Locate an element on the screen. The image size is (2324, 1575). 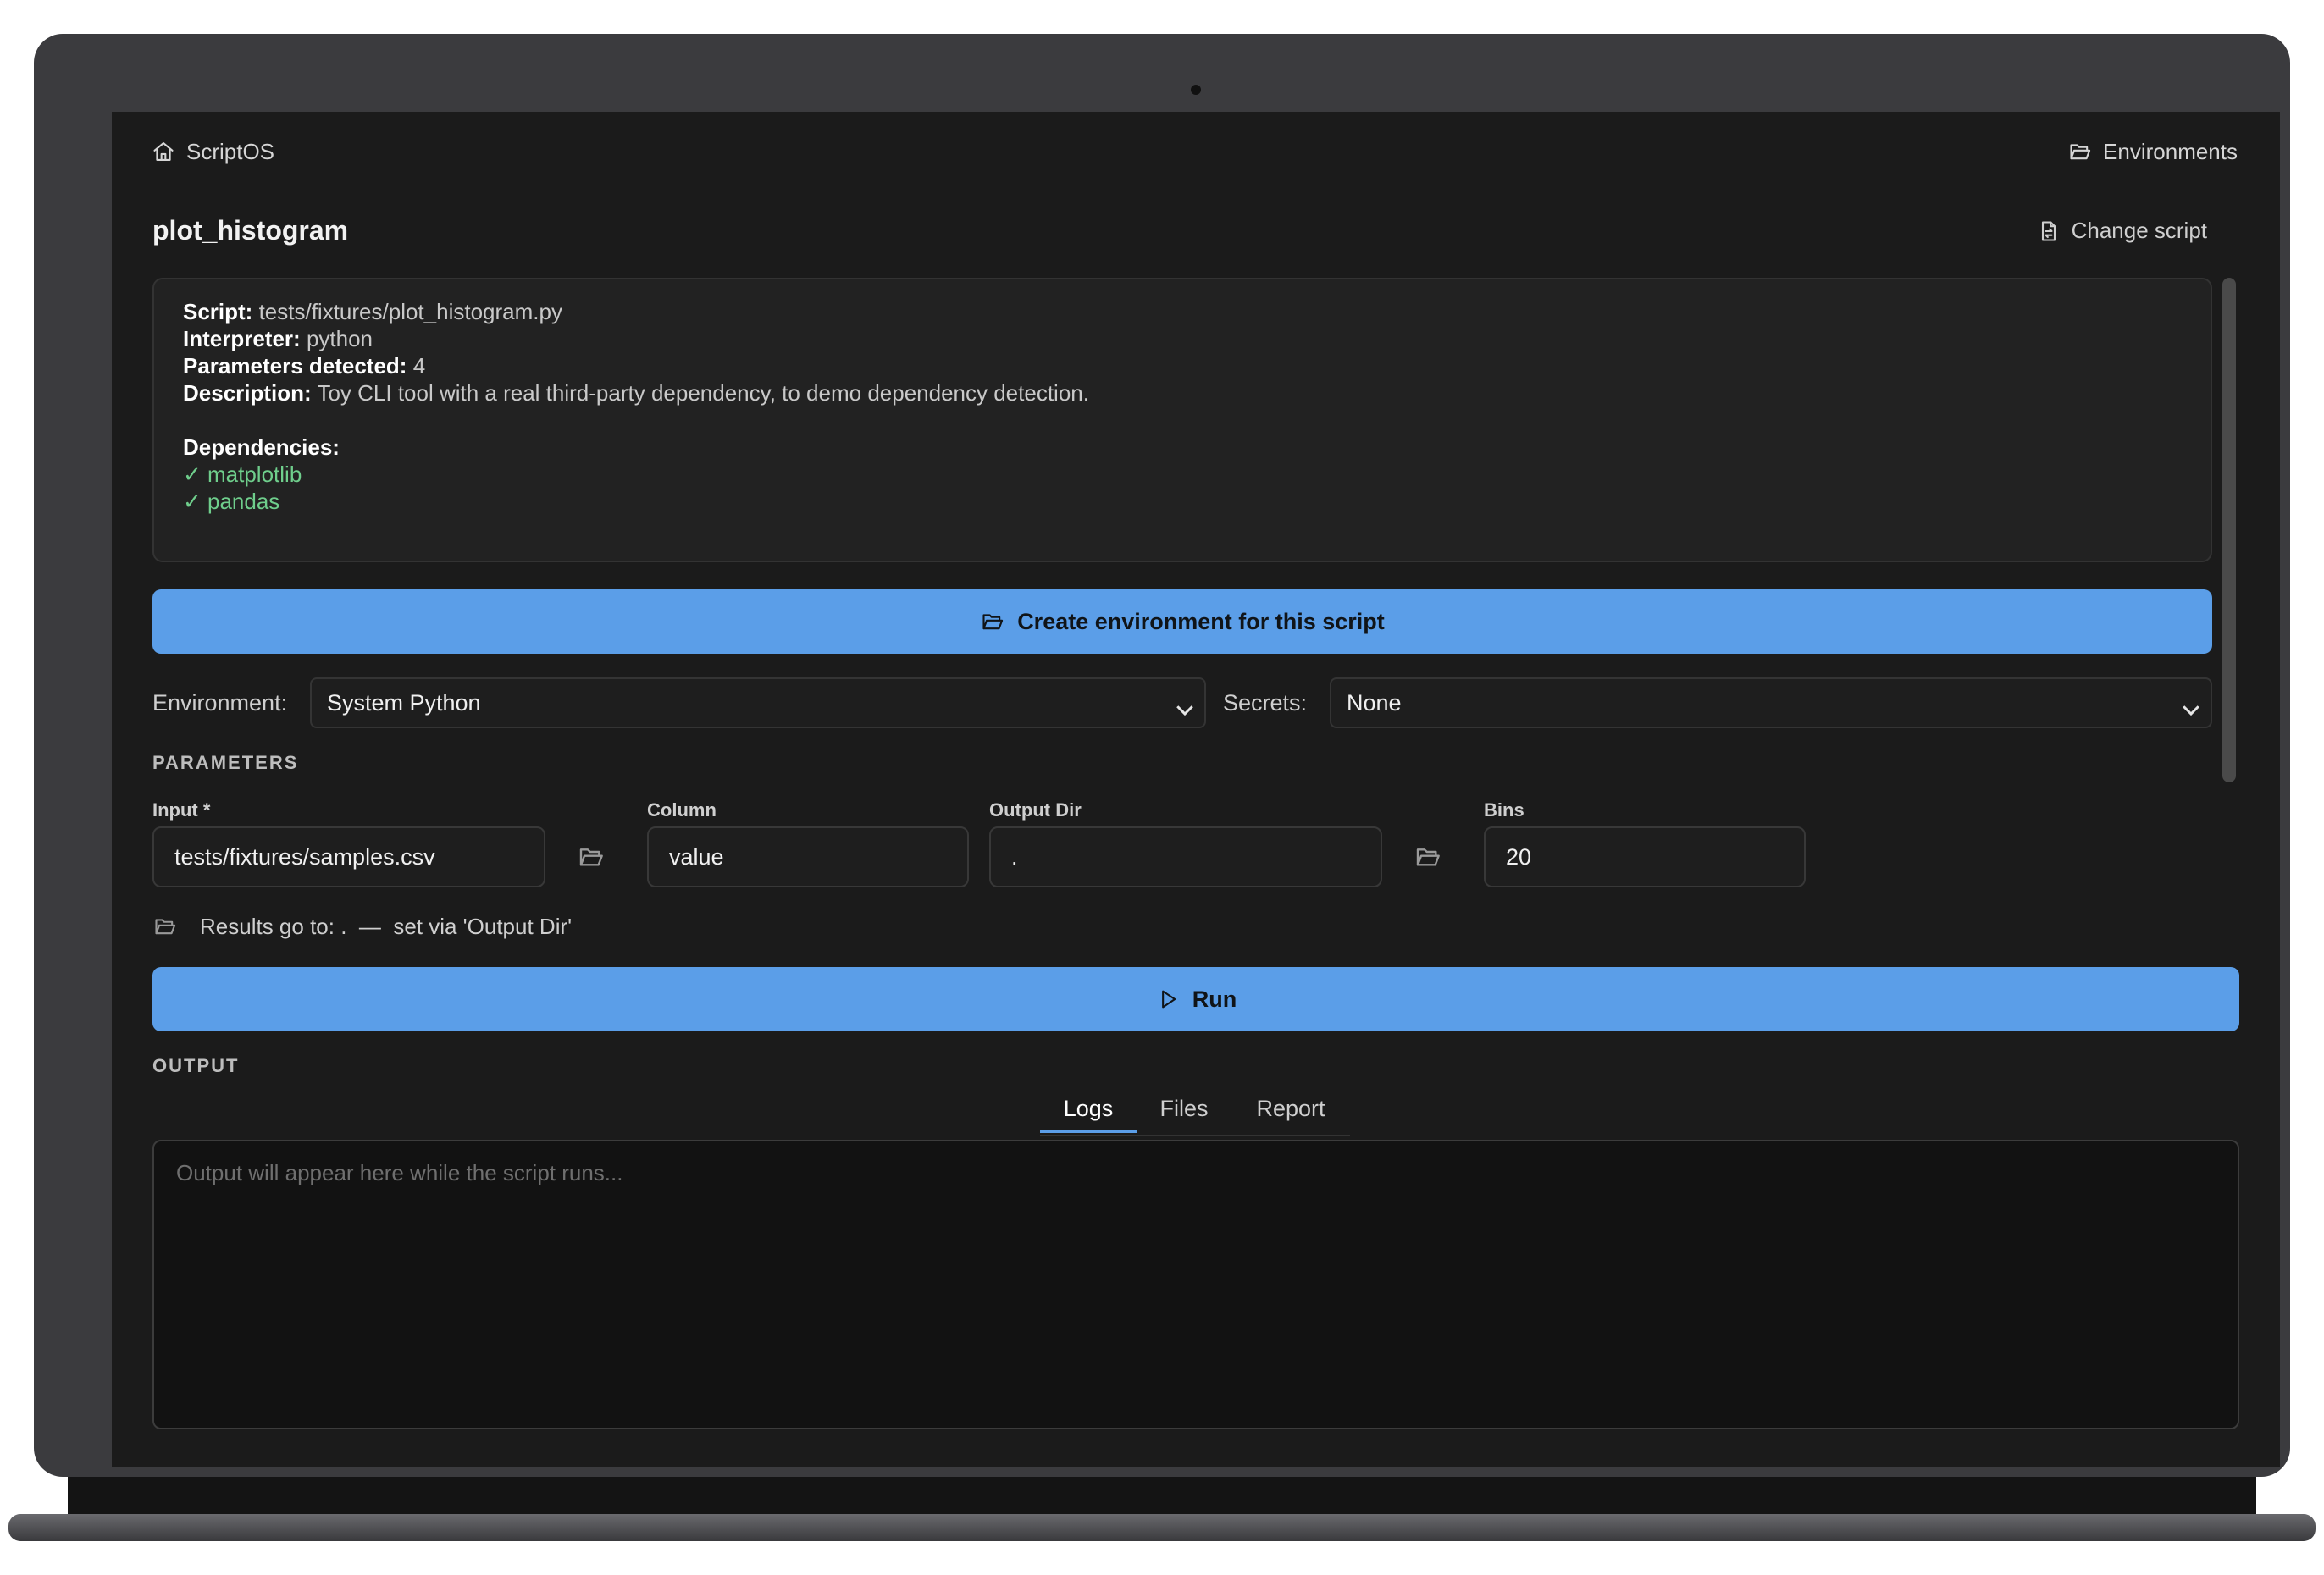
output-dir-field-label: Output Dir is located at coordinates (1036, 810).